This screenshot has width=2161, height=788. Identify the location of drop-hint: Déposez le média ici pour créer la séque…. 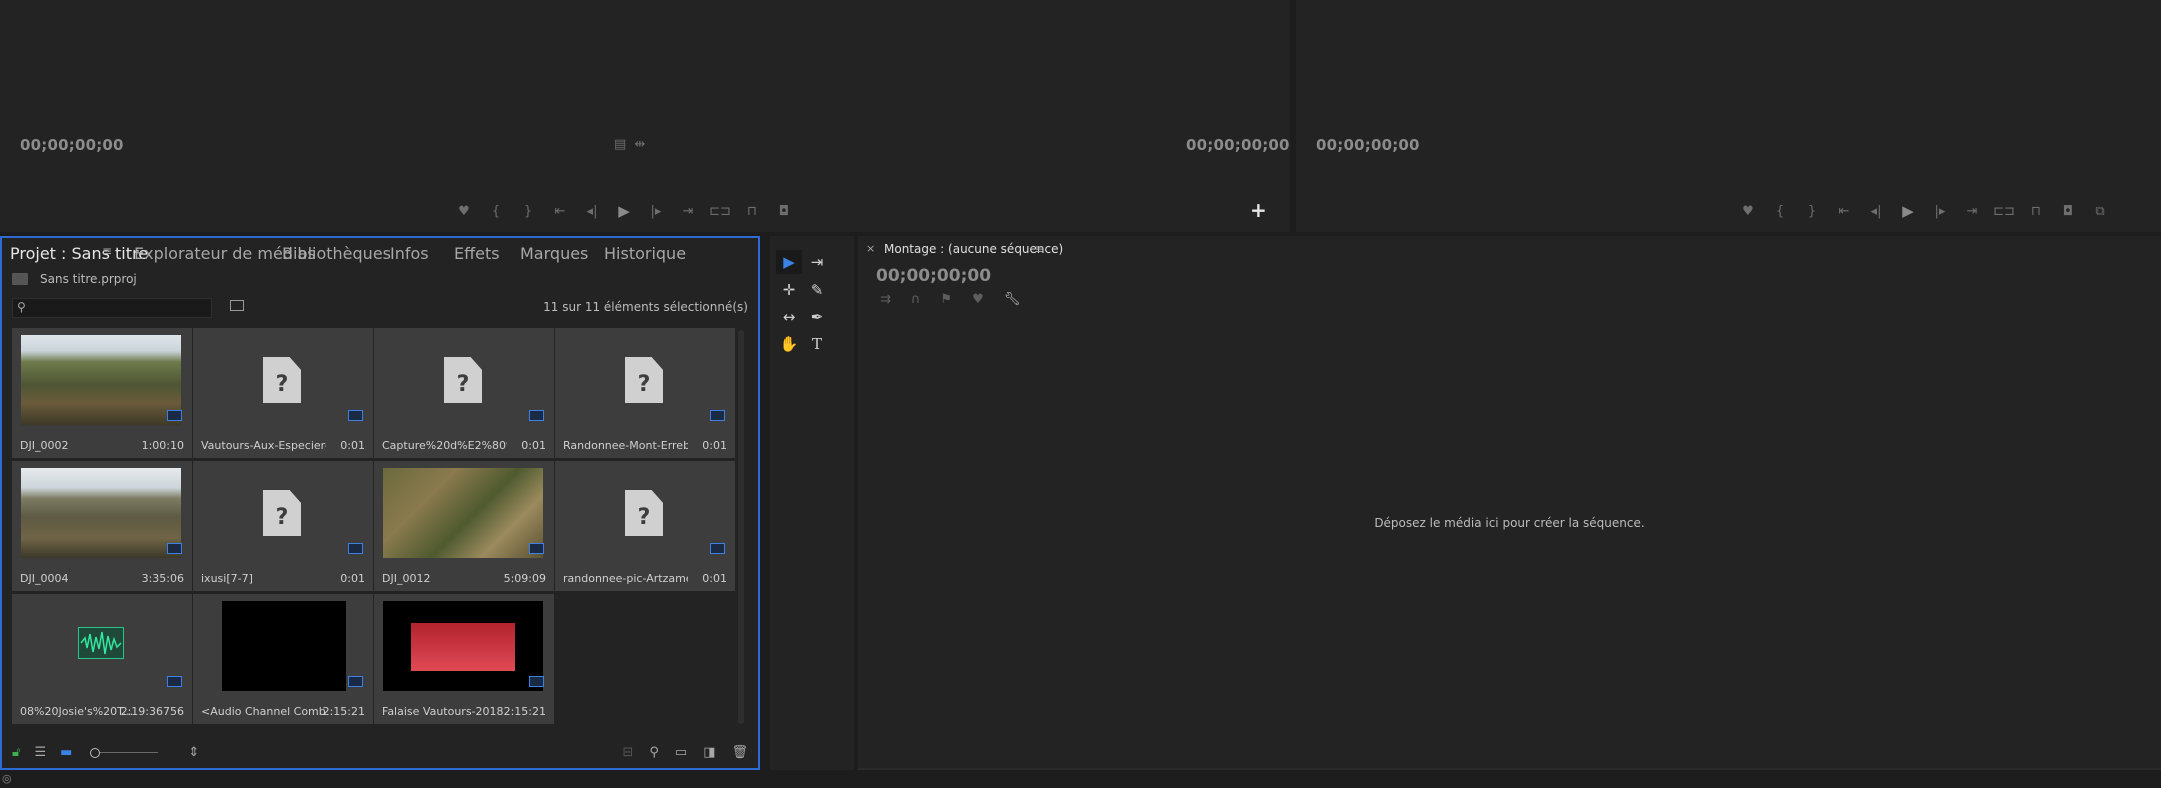
(1509, 523).